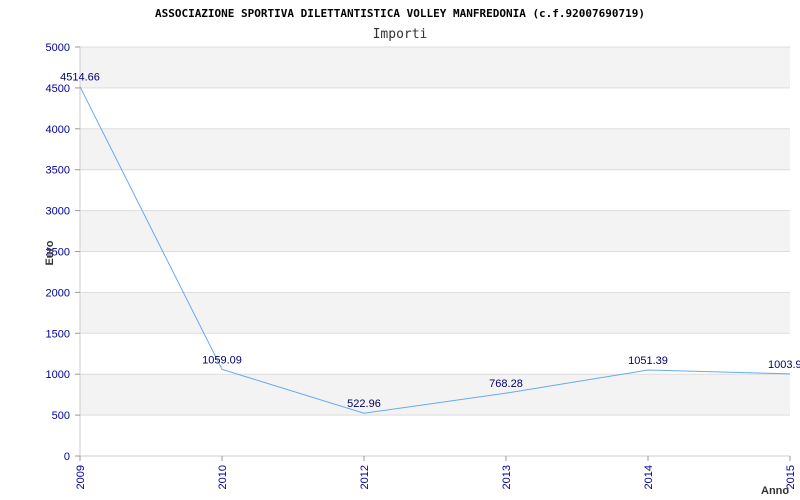 This screenshot has width=800, height=500. Describe the element at coordinates (58, 130) in the screenshot. I see `y-tick-label: 4000` at that location.